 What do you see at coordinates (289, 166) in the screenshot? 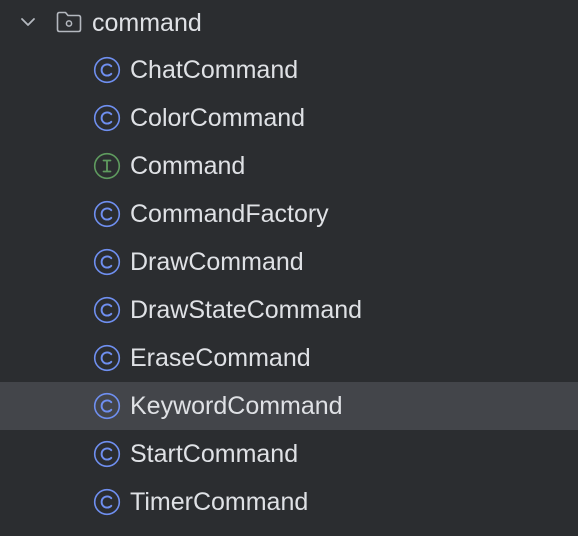
I see `tree-item-command: Command` at bounding box center [289, 166].